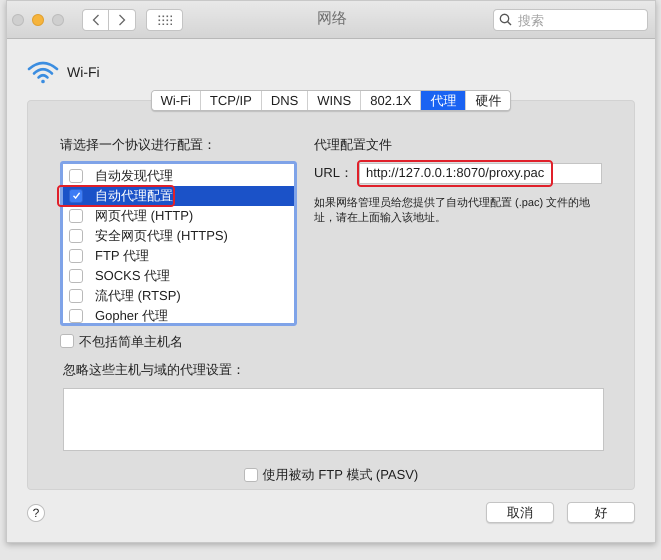  I want to click on checkmark-icon, so click(76, 195).